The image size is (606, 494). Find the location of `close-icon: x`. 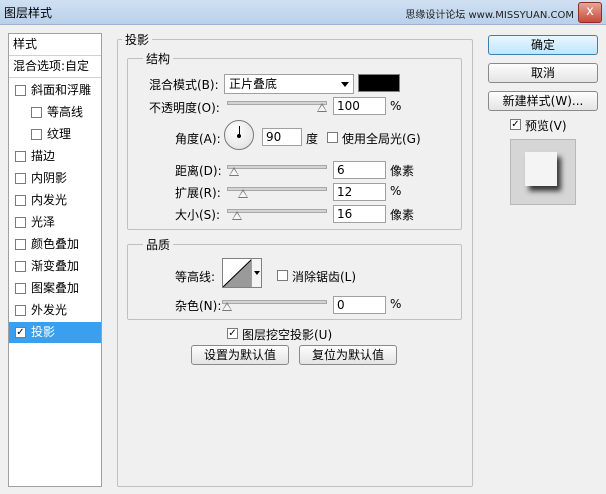

close-icon: x is located at coordinates (590, 11).